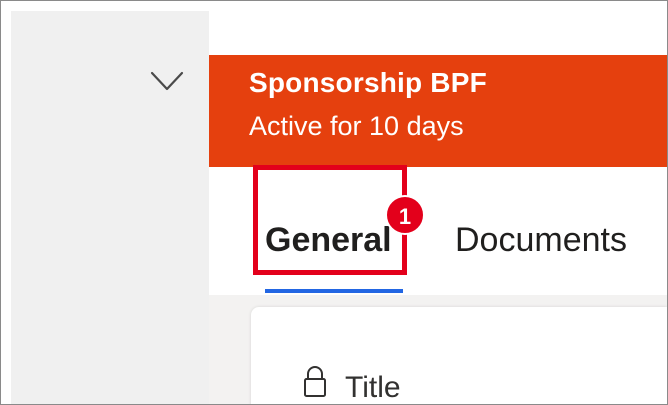  What do you see at coordinates (405, 215) in the screenshot?
I see `callout-number-badge: 1` at bounding box center [405, 215].